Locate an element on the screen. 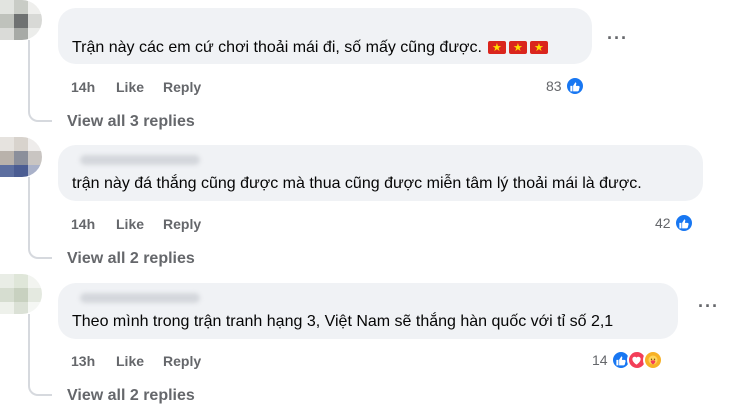 The width and height of the screenshot is (745, 411). reaction-summary: 42 is located at coordinates (674, 223).